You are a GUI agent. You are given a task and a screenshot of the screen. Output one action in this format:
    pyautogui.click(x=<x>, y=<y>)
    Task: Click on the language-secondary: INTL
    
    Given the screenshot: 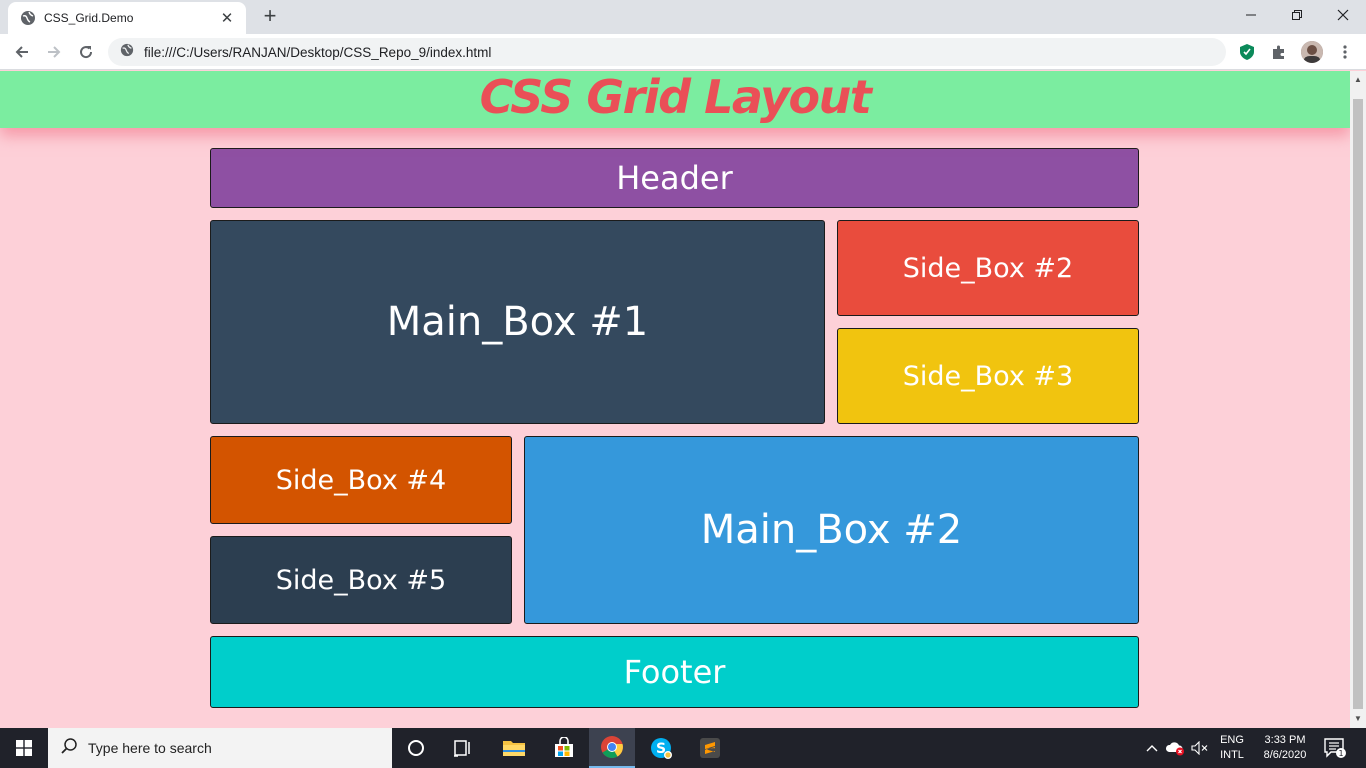 What is the action you would take?
    pyautogui.click(x=1232, y=755)
    